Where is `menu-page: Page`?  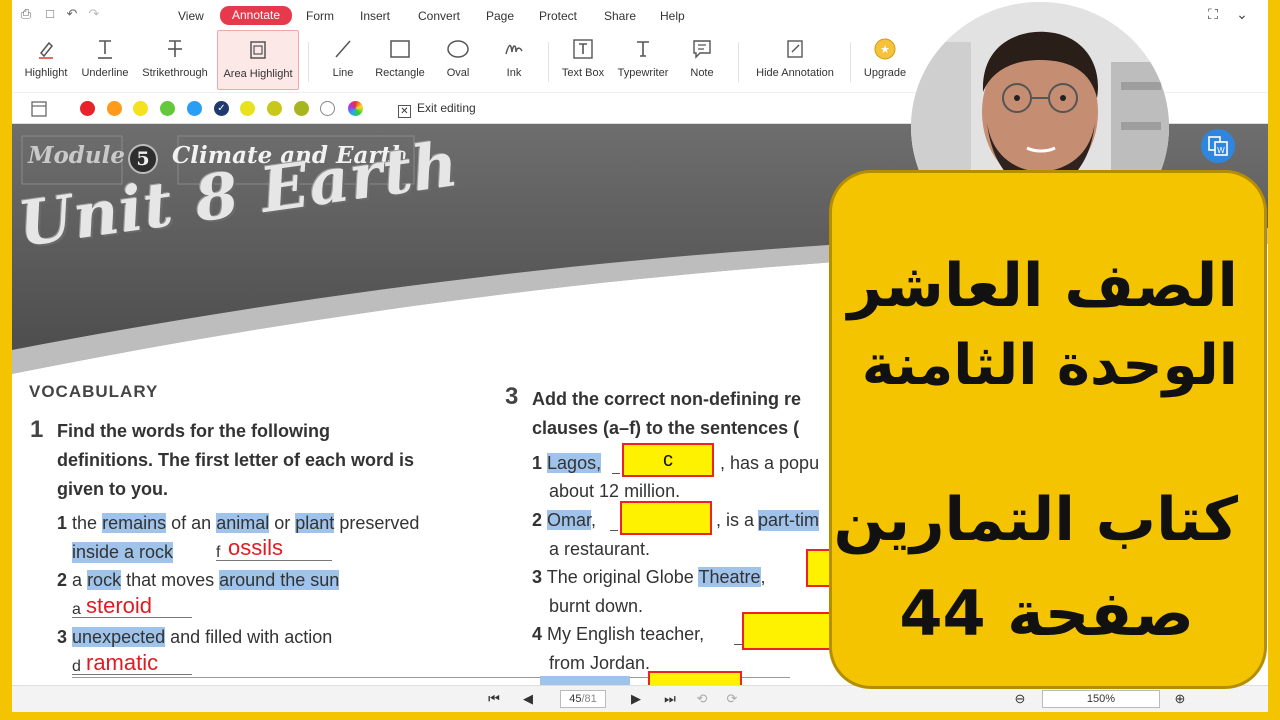 menu-page: Page is located at coordinates (500, 16).